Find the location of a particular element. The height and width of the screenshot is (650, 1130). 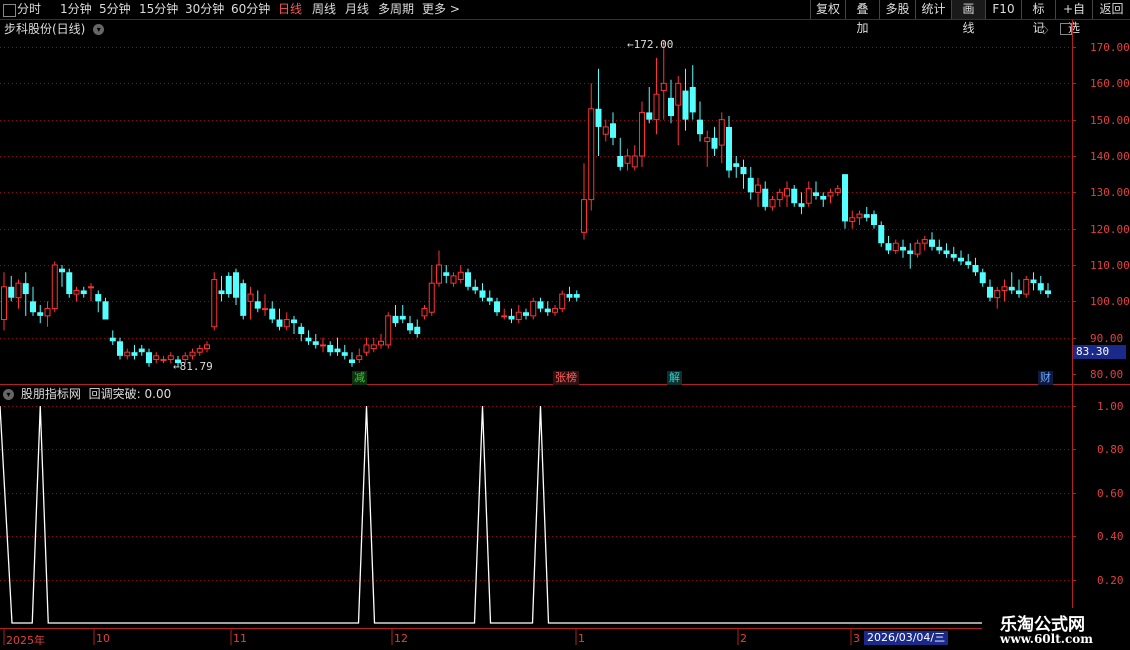

event-badge-limit-list: 张榜 is located at coordinates (566, 378).